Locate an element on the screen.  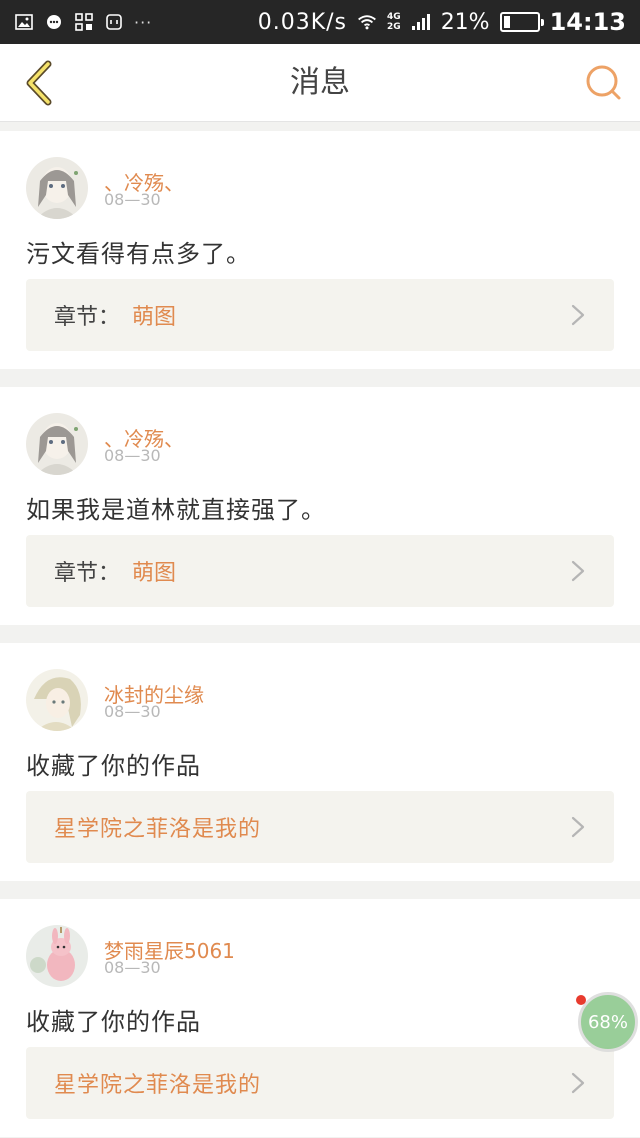
clock: 14:13 is located at coordinates (587, 22).